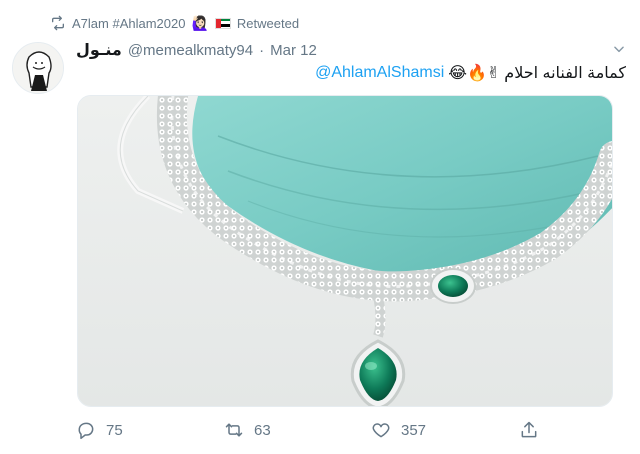 Image resolution: width=640 pixels, height=454 pixels. Describe the element at coordinates (338, 50) in the screenshot. I see `tweet-header: منـول @memealkmaty94 · Mar 12` at that location.